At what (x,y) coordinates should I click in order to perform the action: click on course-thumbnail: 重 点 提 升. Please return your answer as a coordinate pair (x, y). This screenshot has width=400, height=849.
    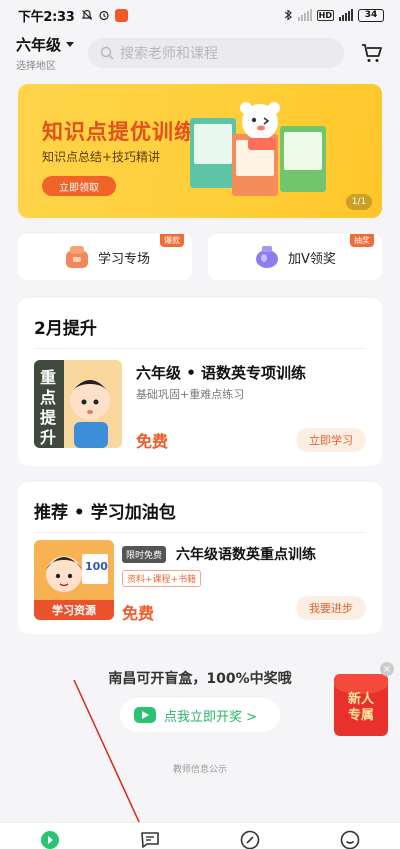
    Looking at the image, I should click on (78, 404).